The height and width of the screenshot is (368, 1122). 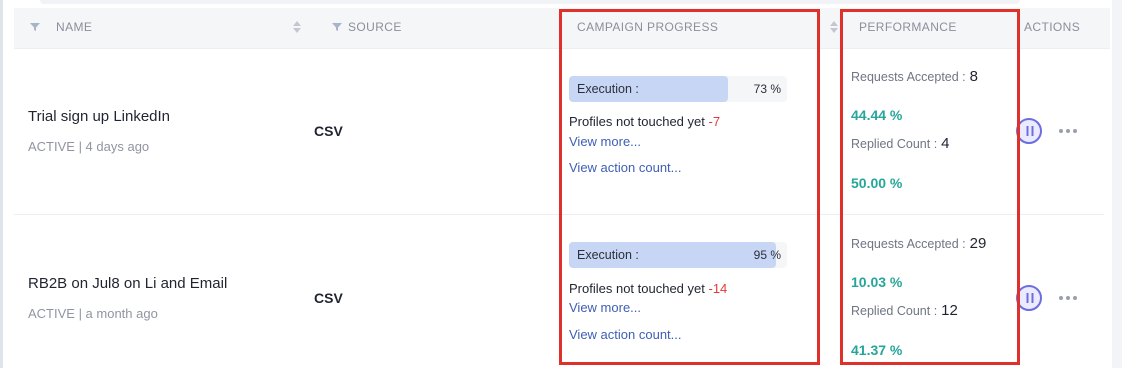 I want to click on replied-percent: 41.37 %, so click(x=877, y=350).